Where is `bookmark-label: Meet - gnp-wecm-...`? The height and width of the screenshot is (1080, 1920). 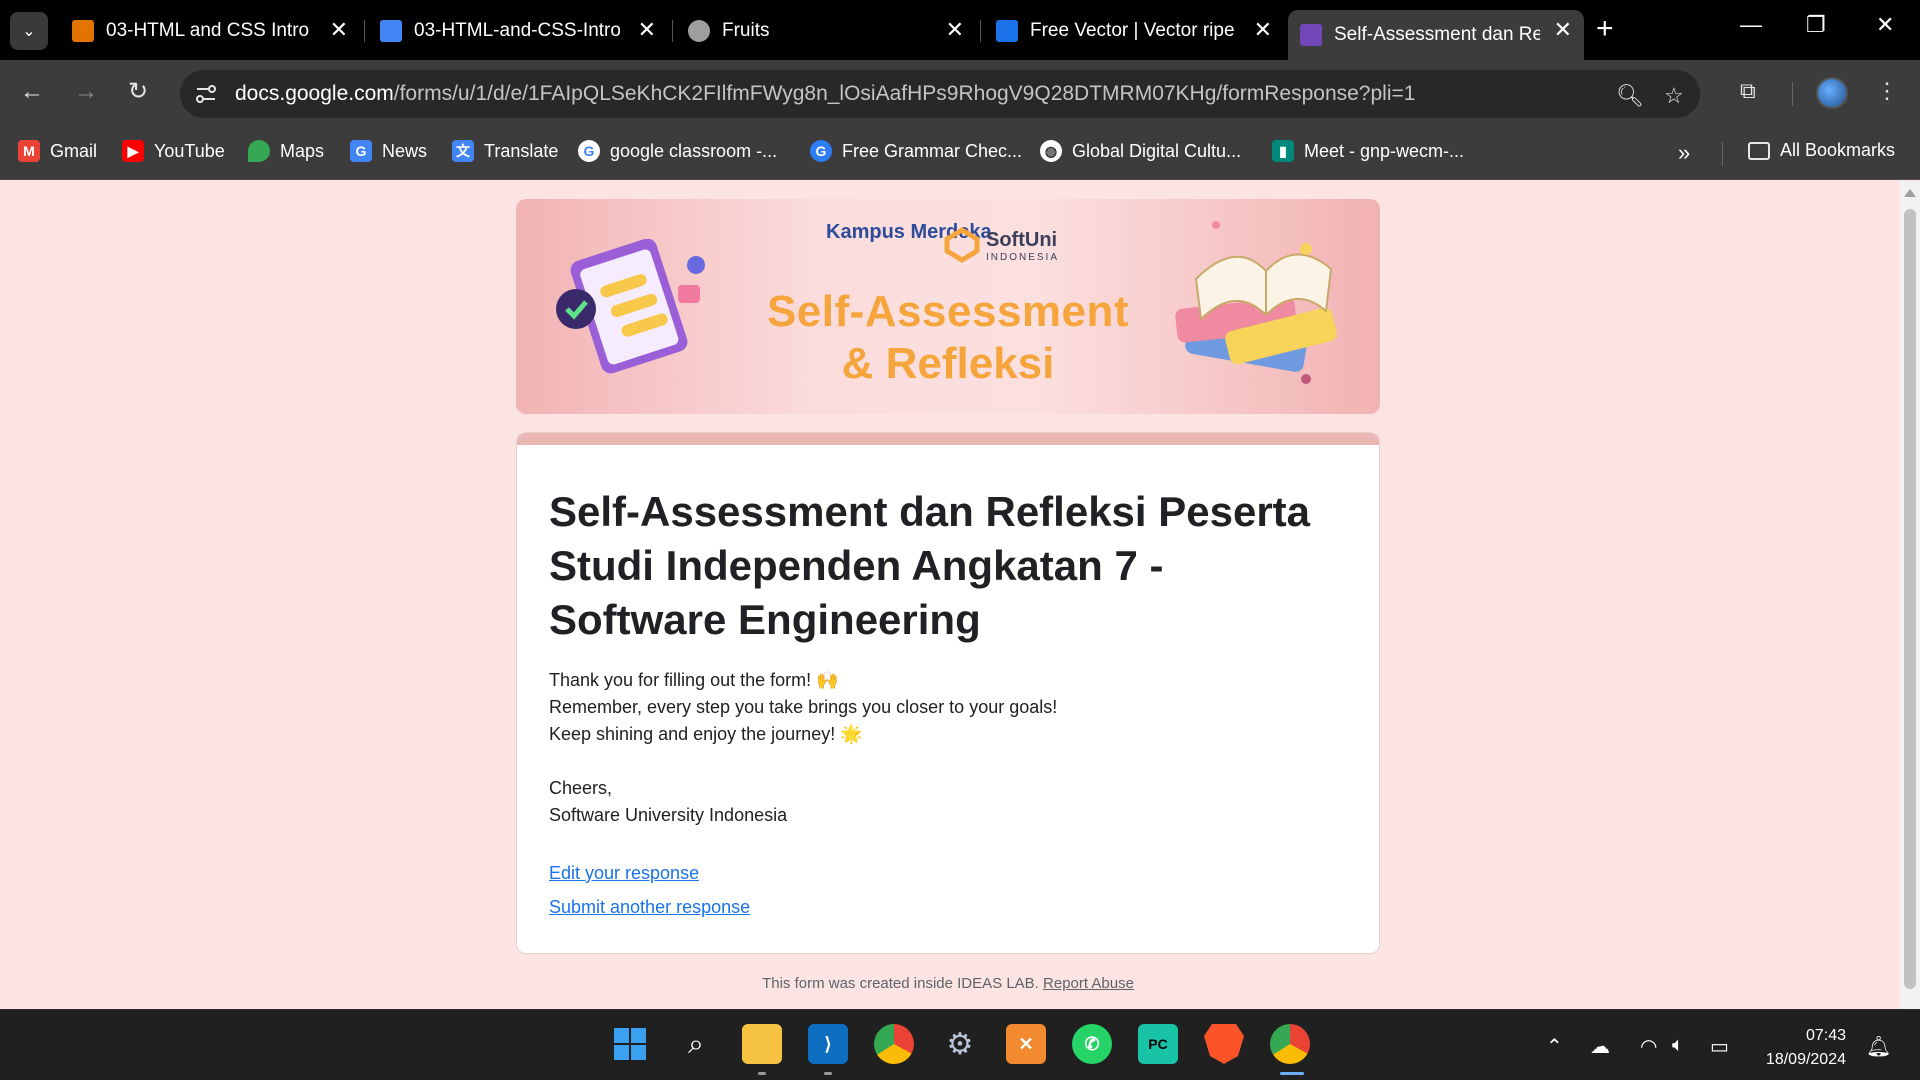 bookmark-label: Meet - gnp-wecm-... is located at coordinates (1384, 150).